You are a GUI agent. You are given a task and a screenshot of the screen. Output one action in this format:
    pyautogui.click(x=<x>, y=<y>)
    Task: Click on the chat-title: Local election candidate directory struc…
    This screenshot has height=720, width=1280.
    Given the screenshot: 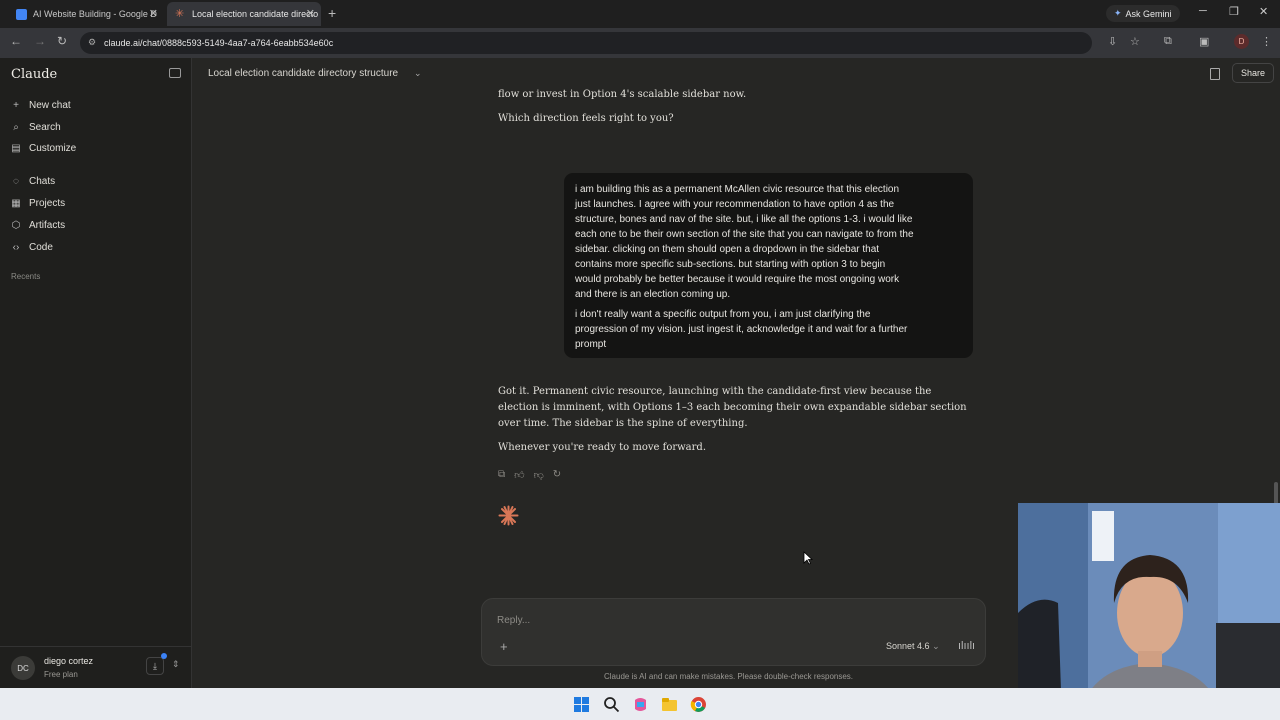 What is the action you would take?
    pyautogui.click(x=303, y=73)
    